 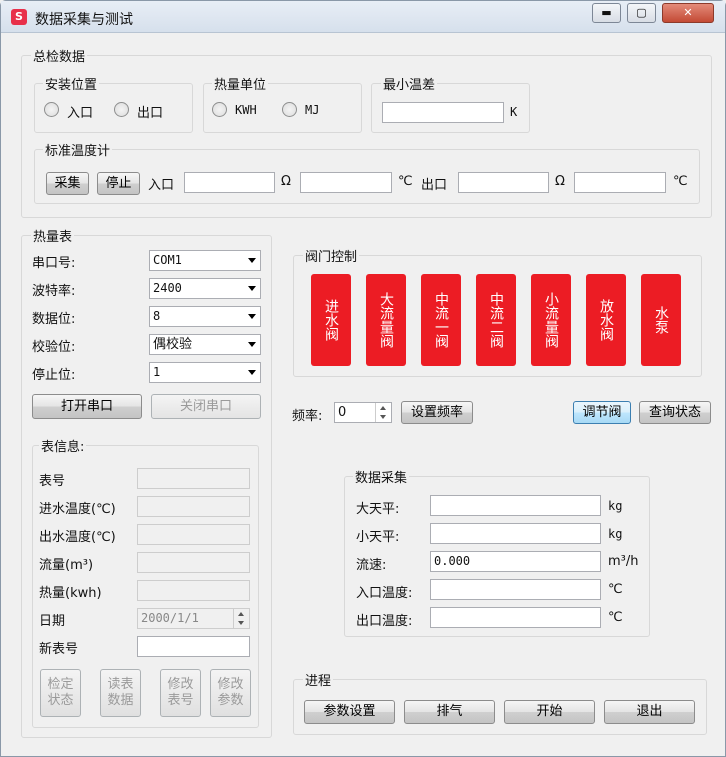 What do you see at coordinates (205, 316) in the screenshot?
I see `data-bits-select: 8` at bounding box center [205, 316].